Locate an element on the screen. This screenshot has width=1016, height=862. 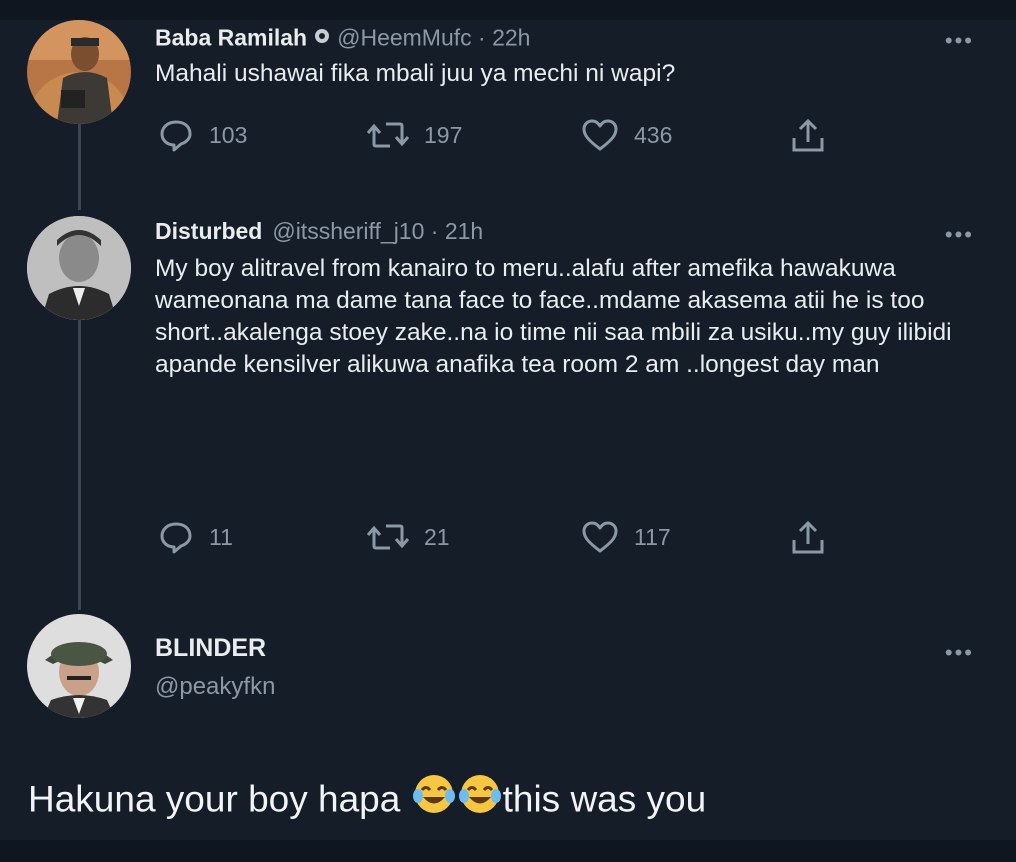
tweet-actions: 103 197 436 is located at coordinates (505, 136).